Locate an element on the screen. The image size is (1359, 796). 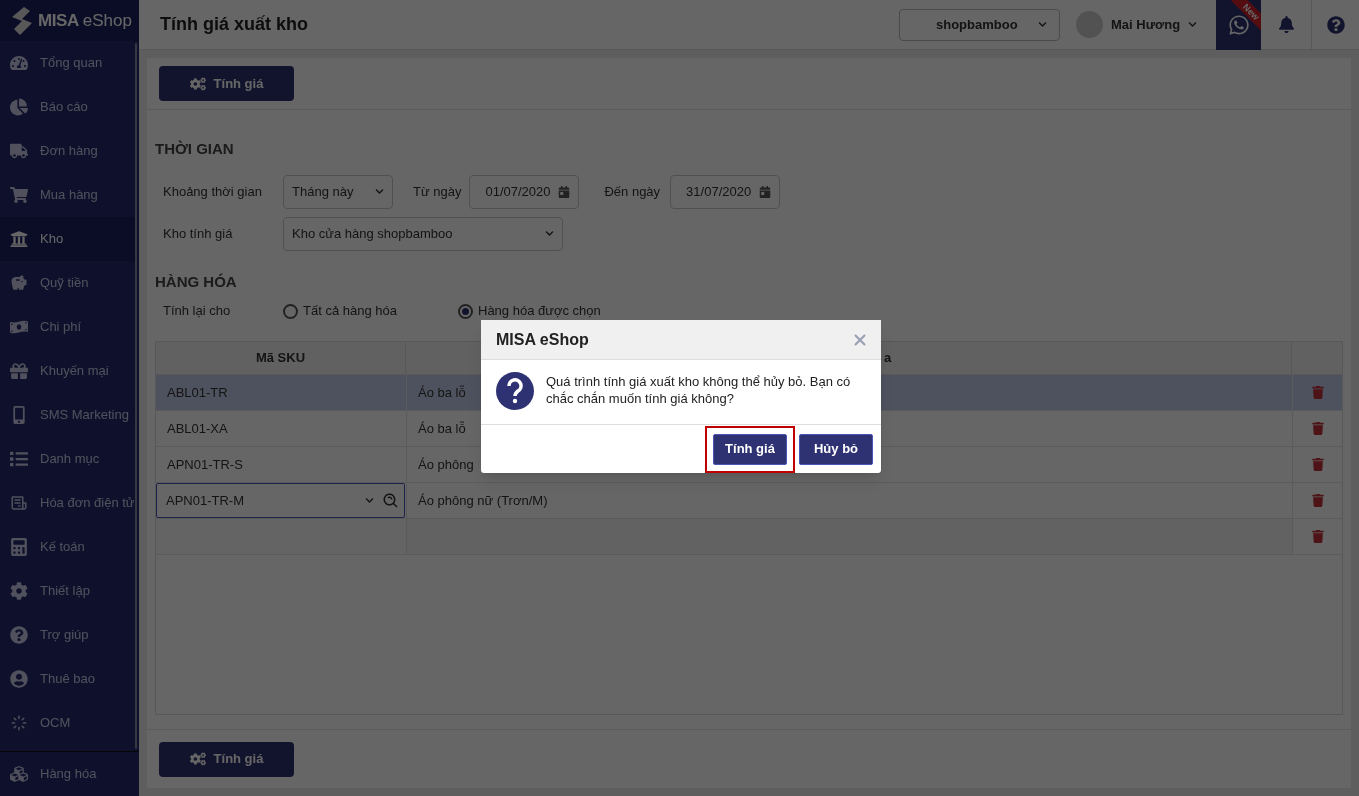
dialog-title: MISA eShop is located at coordinates (542, 339).